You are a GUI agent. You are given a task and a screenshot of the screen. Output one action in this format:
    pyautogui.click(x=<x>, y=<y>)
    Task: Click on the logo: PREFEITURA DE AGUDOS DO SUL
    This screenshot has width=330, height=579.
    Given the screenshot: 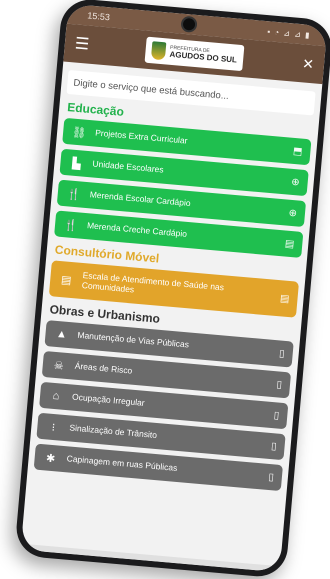 What is the action you would take?
    pyautogui.click(x=194, y=54)
    